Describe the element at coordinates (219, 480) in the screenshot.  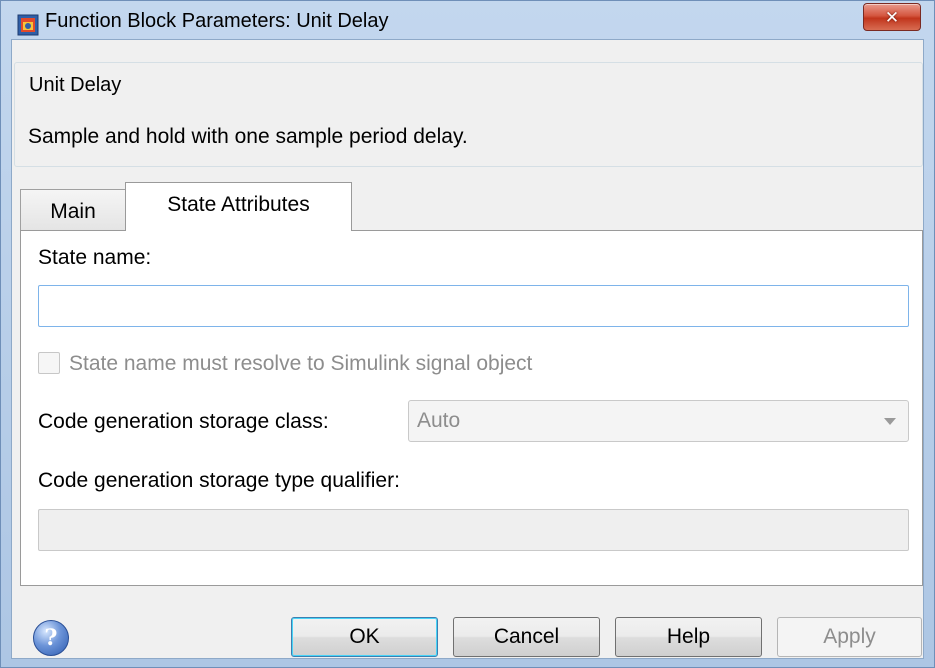
I see `type-qualifier-label: Code generation storage type qualifier:` at that location.